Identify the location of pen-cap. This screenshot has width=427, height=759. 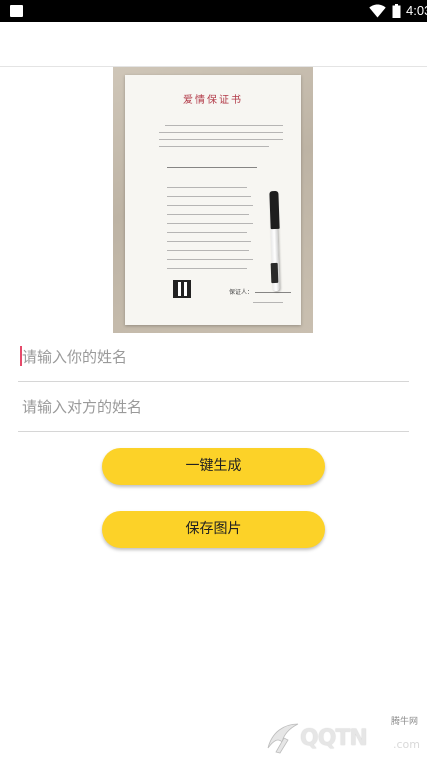
(274, 210).